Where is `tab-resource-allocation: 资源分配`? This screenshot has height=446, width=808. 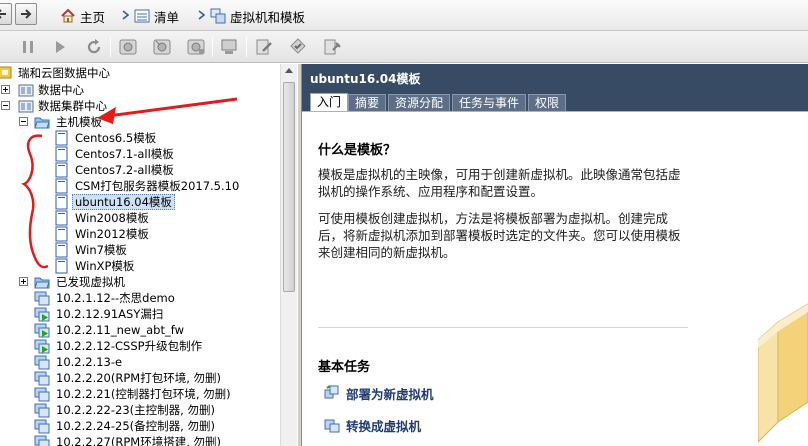 tab-resource-allocation: 资源分配 is located at coordinates (419, 102).